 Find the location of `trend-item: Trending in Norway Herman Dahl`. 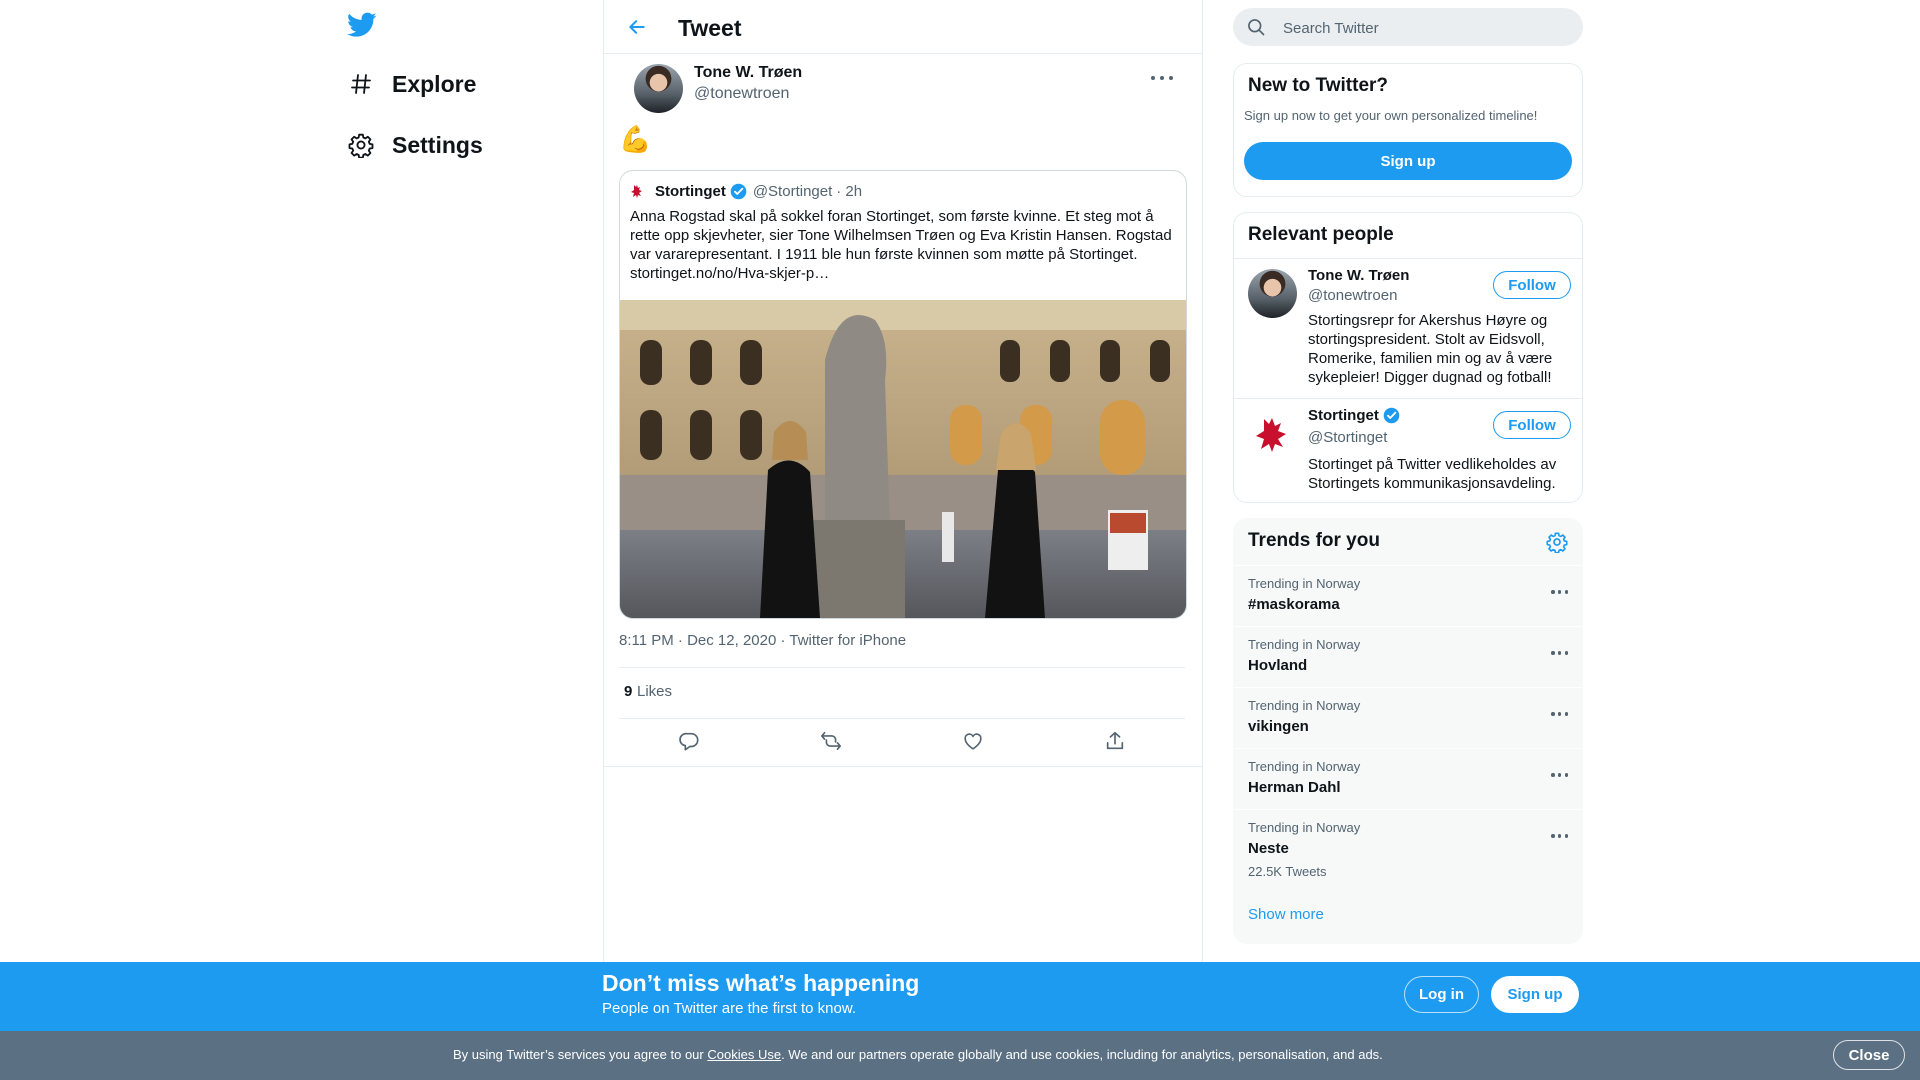

trend-item: Trending in Norway Herman Dahl is located at coordinates (1408, 778).